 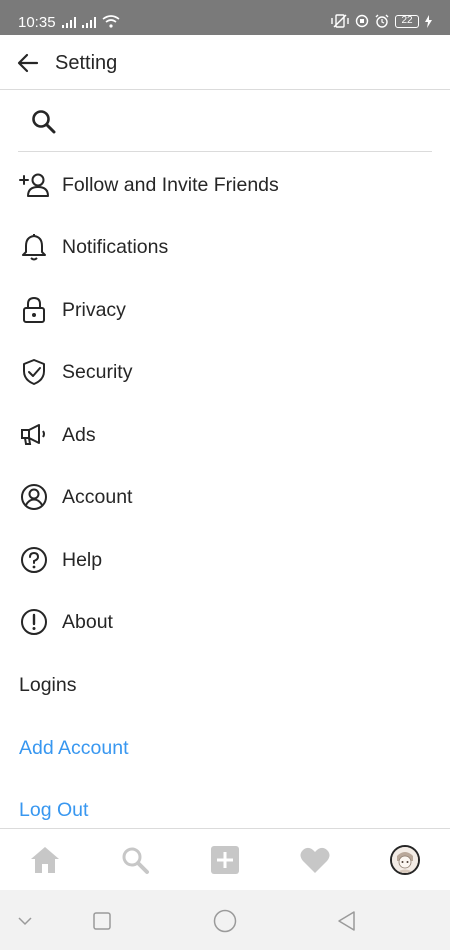 I want to click on system-back-button, so click(x=347, y=921).